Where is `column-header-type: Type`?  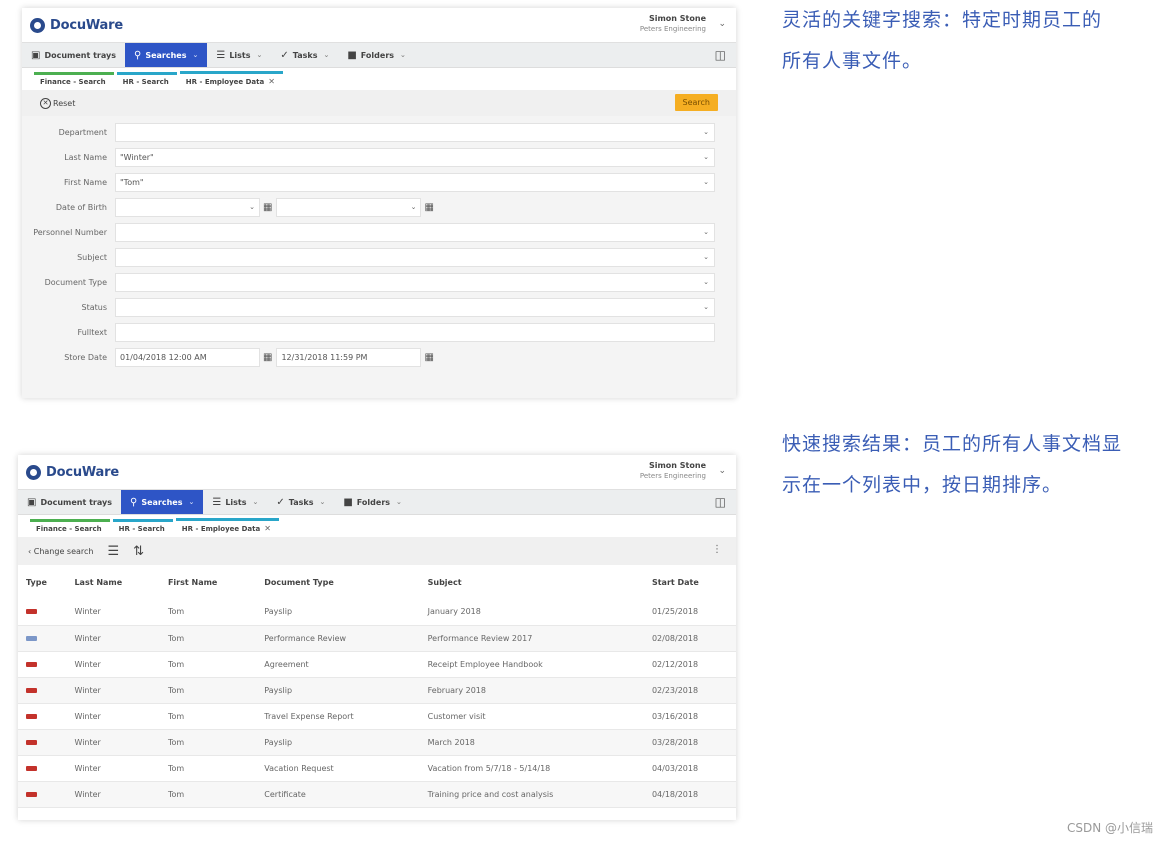
column-header-type: Type is located at coordinates (42, 582).